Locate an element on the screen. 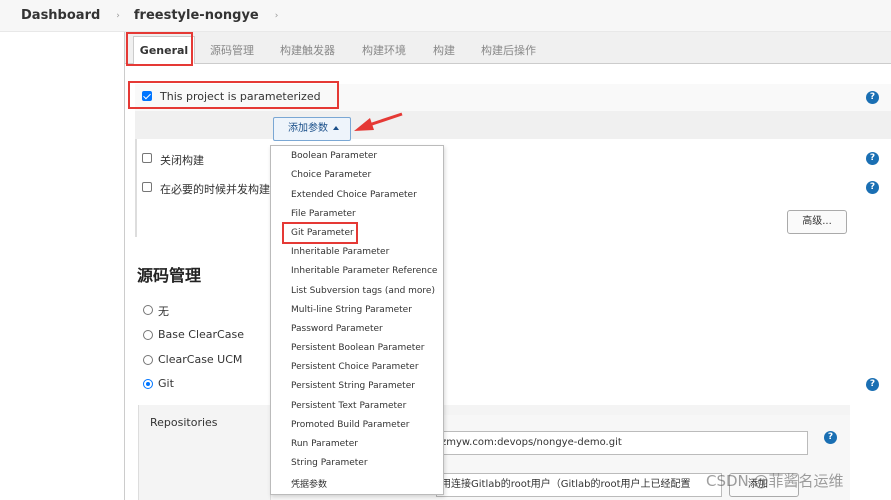 The image size is (891, 500). scm-option-git: Git is located at coordinates (166, 383).